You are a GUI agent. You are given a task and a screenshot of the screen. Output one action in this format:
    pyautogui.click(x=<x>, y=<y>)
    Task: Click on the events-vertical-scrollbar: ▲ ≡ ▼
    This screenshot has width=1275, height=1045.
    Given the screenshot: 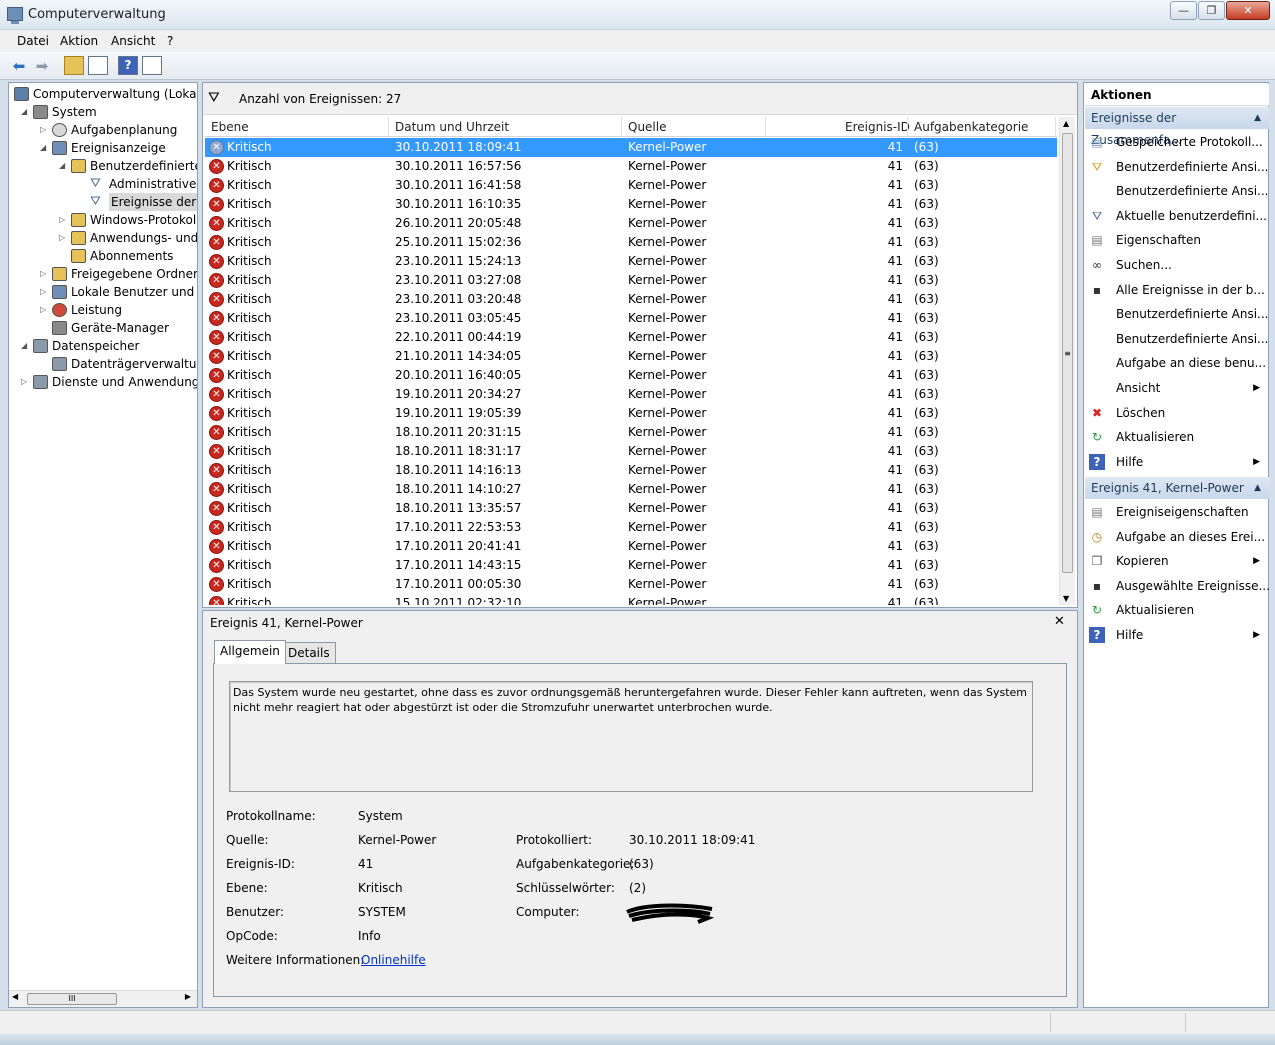 What is the action you would take?
    pyautogui.click(x=1067, y=361)
    